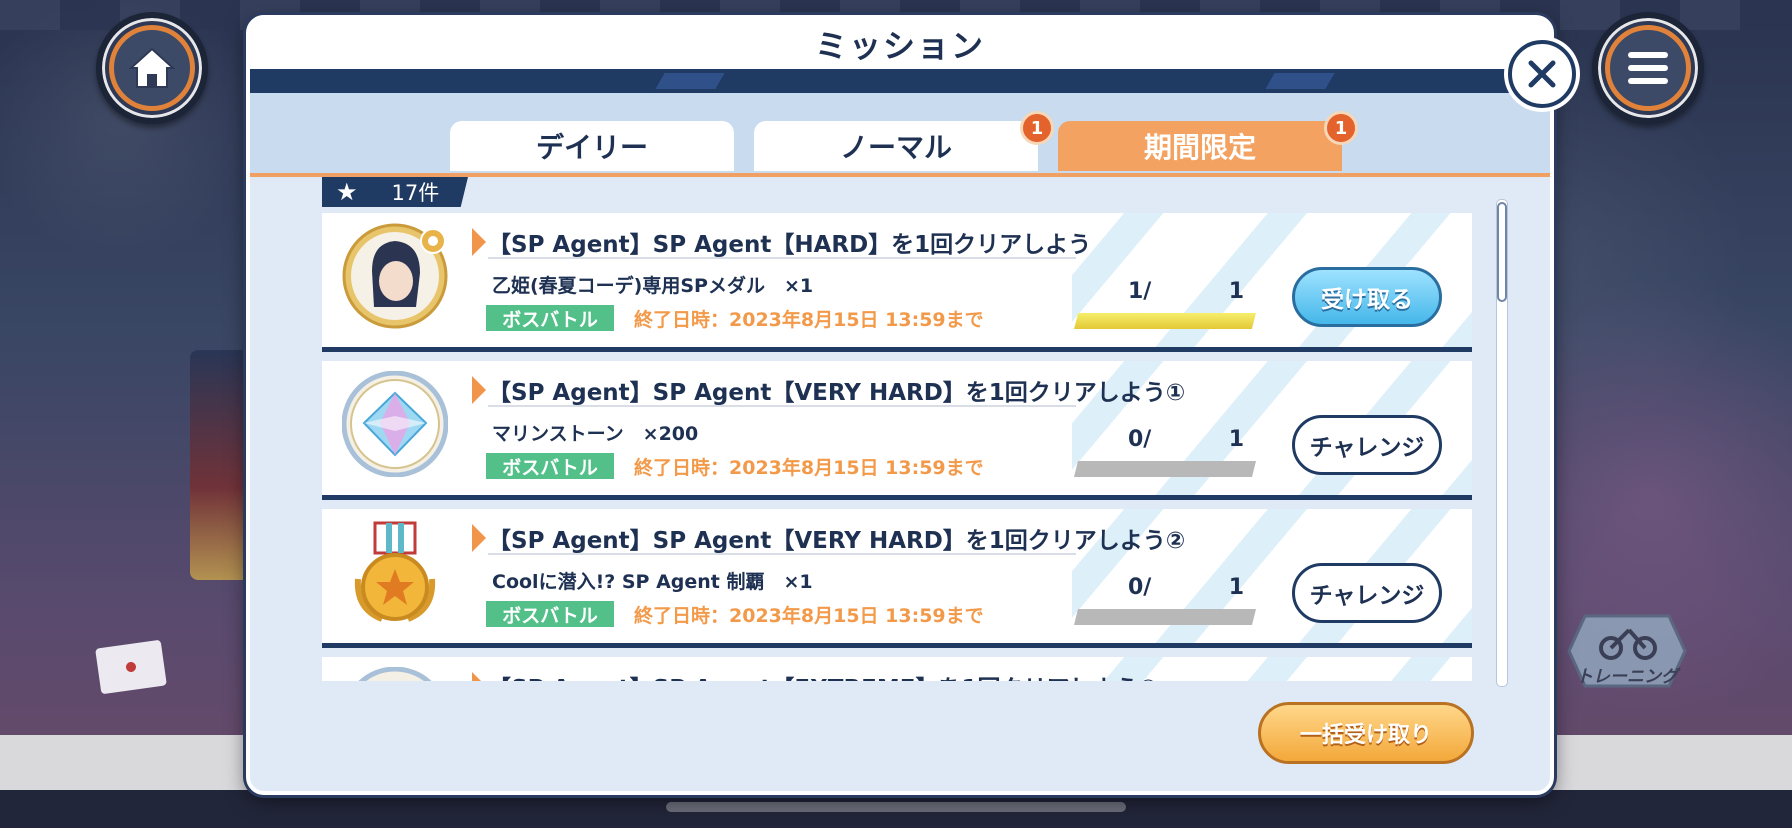  I want to click on scrollbar, so click(1502, 443).